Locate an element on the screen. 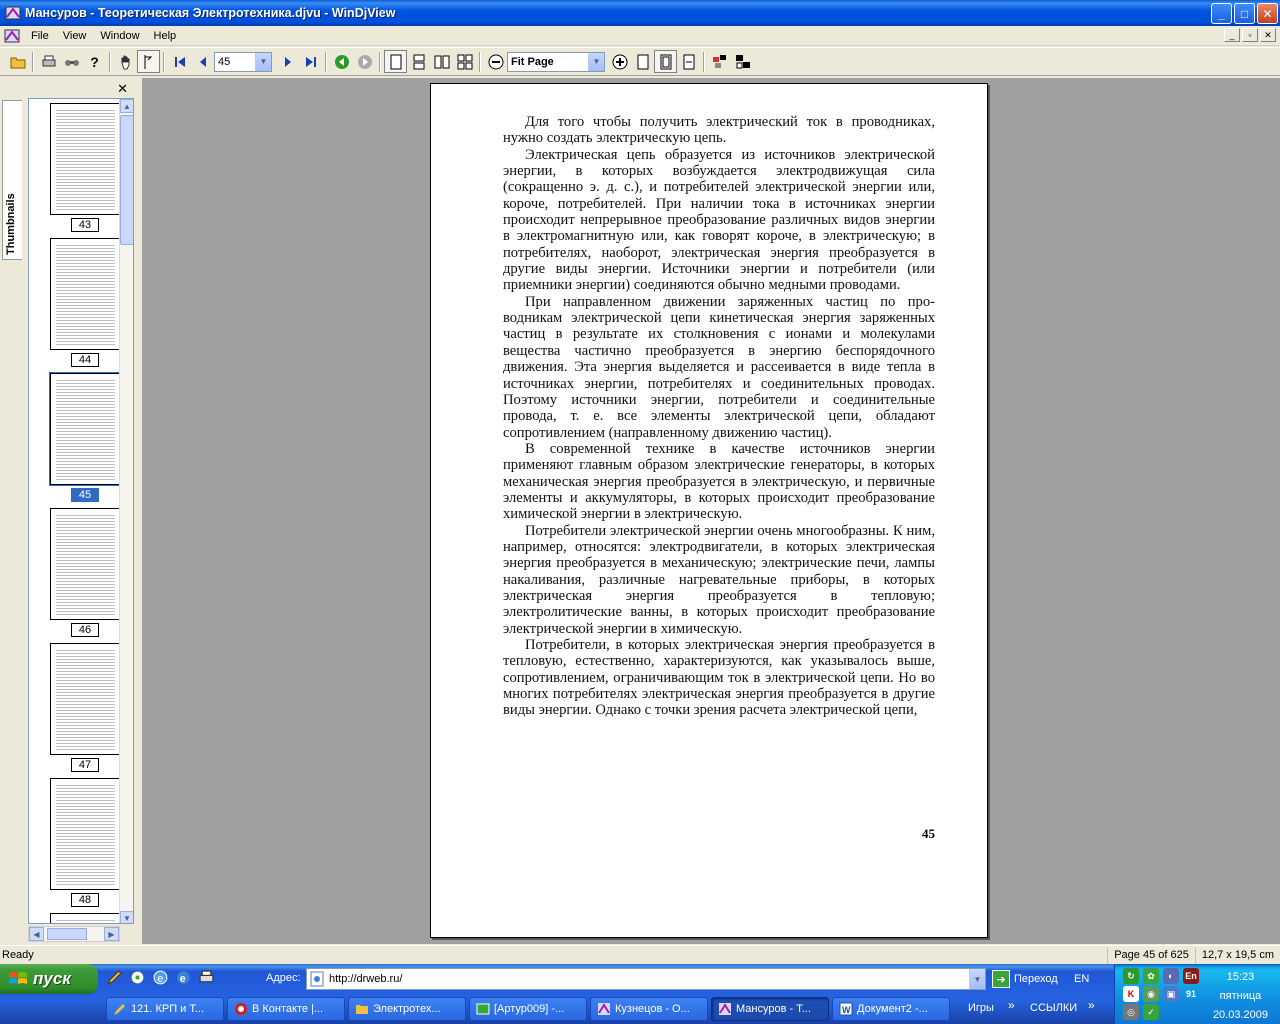  zoom-combo: Fit Page ▼ is located at coordinates (556, 61).